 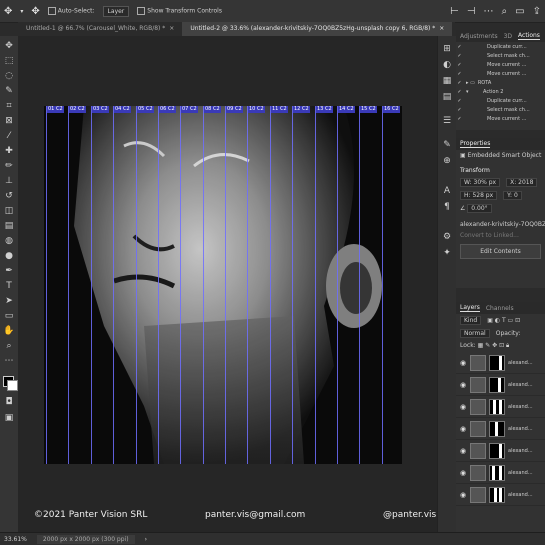 I want to click on y-field: Y: 0, so click(x=512, y=195).